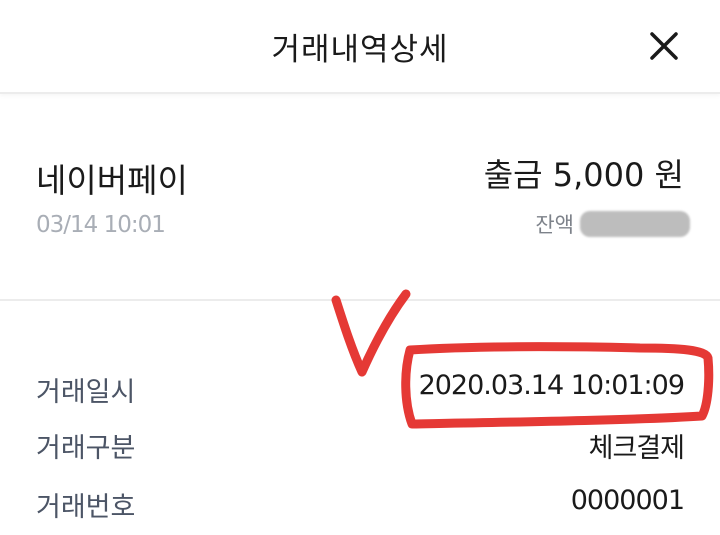  I want to click on page-title: 거래내역상세, so click(360, 50).